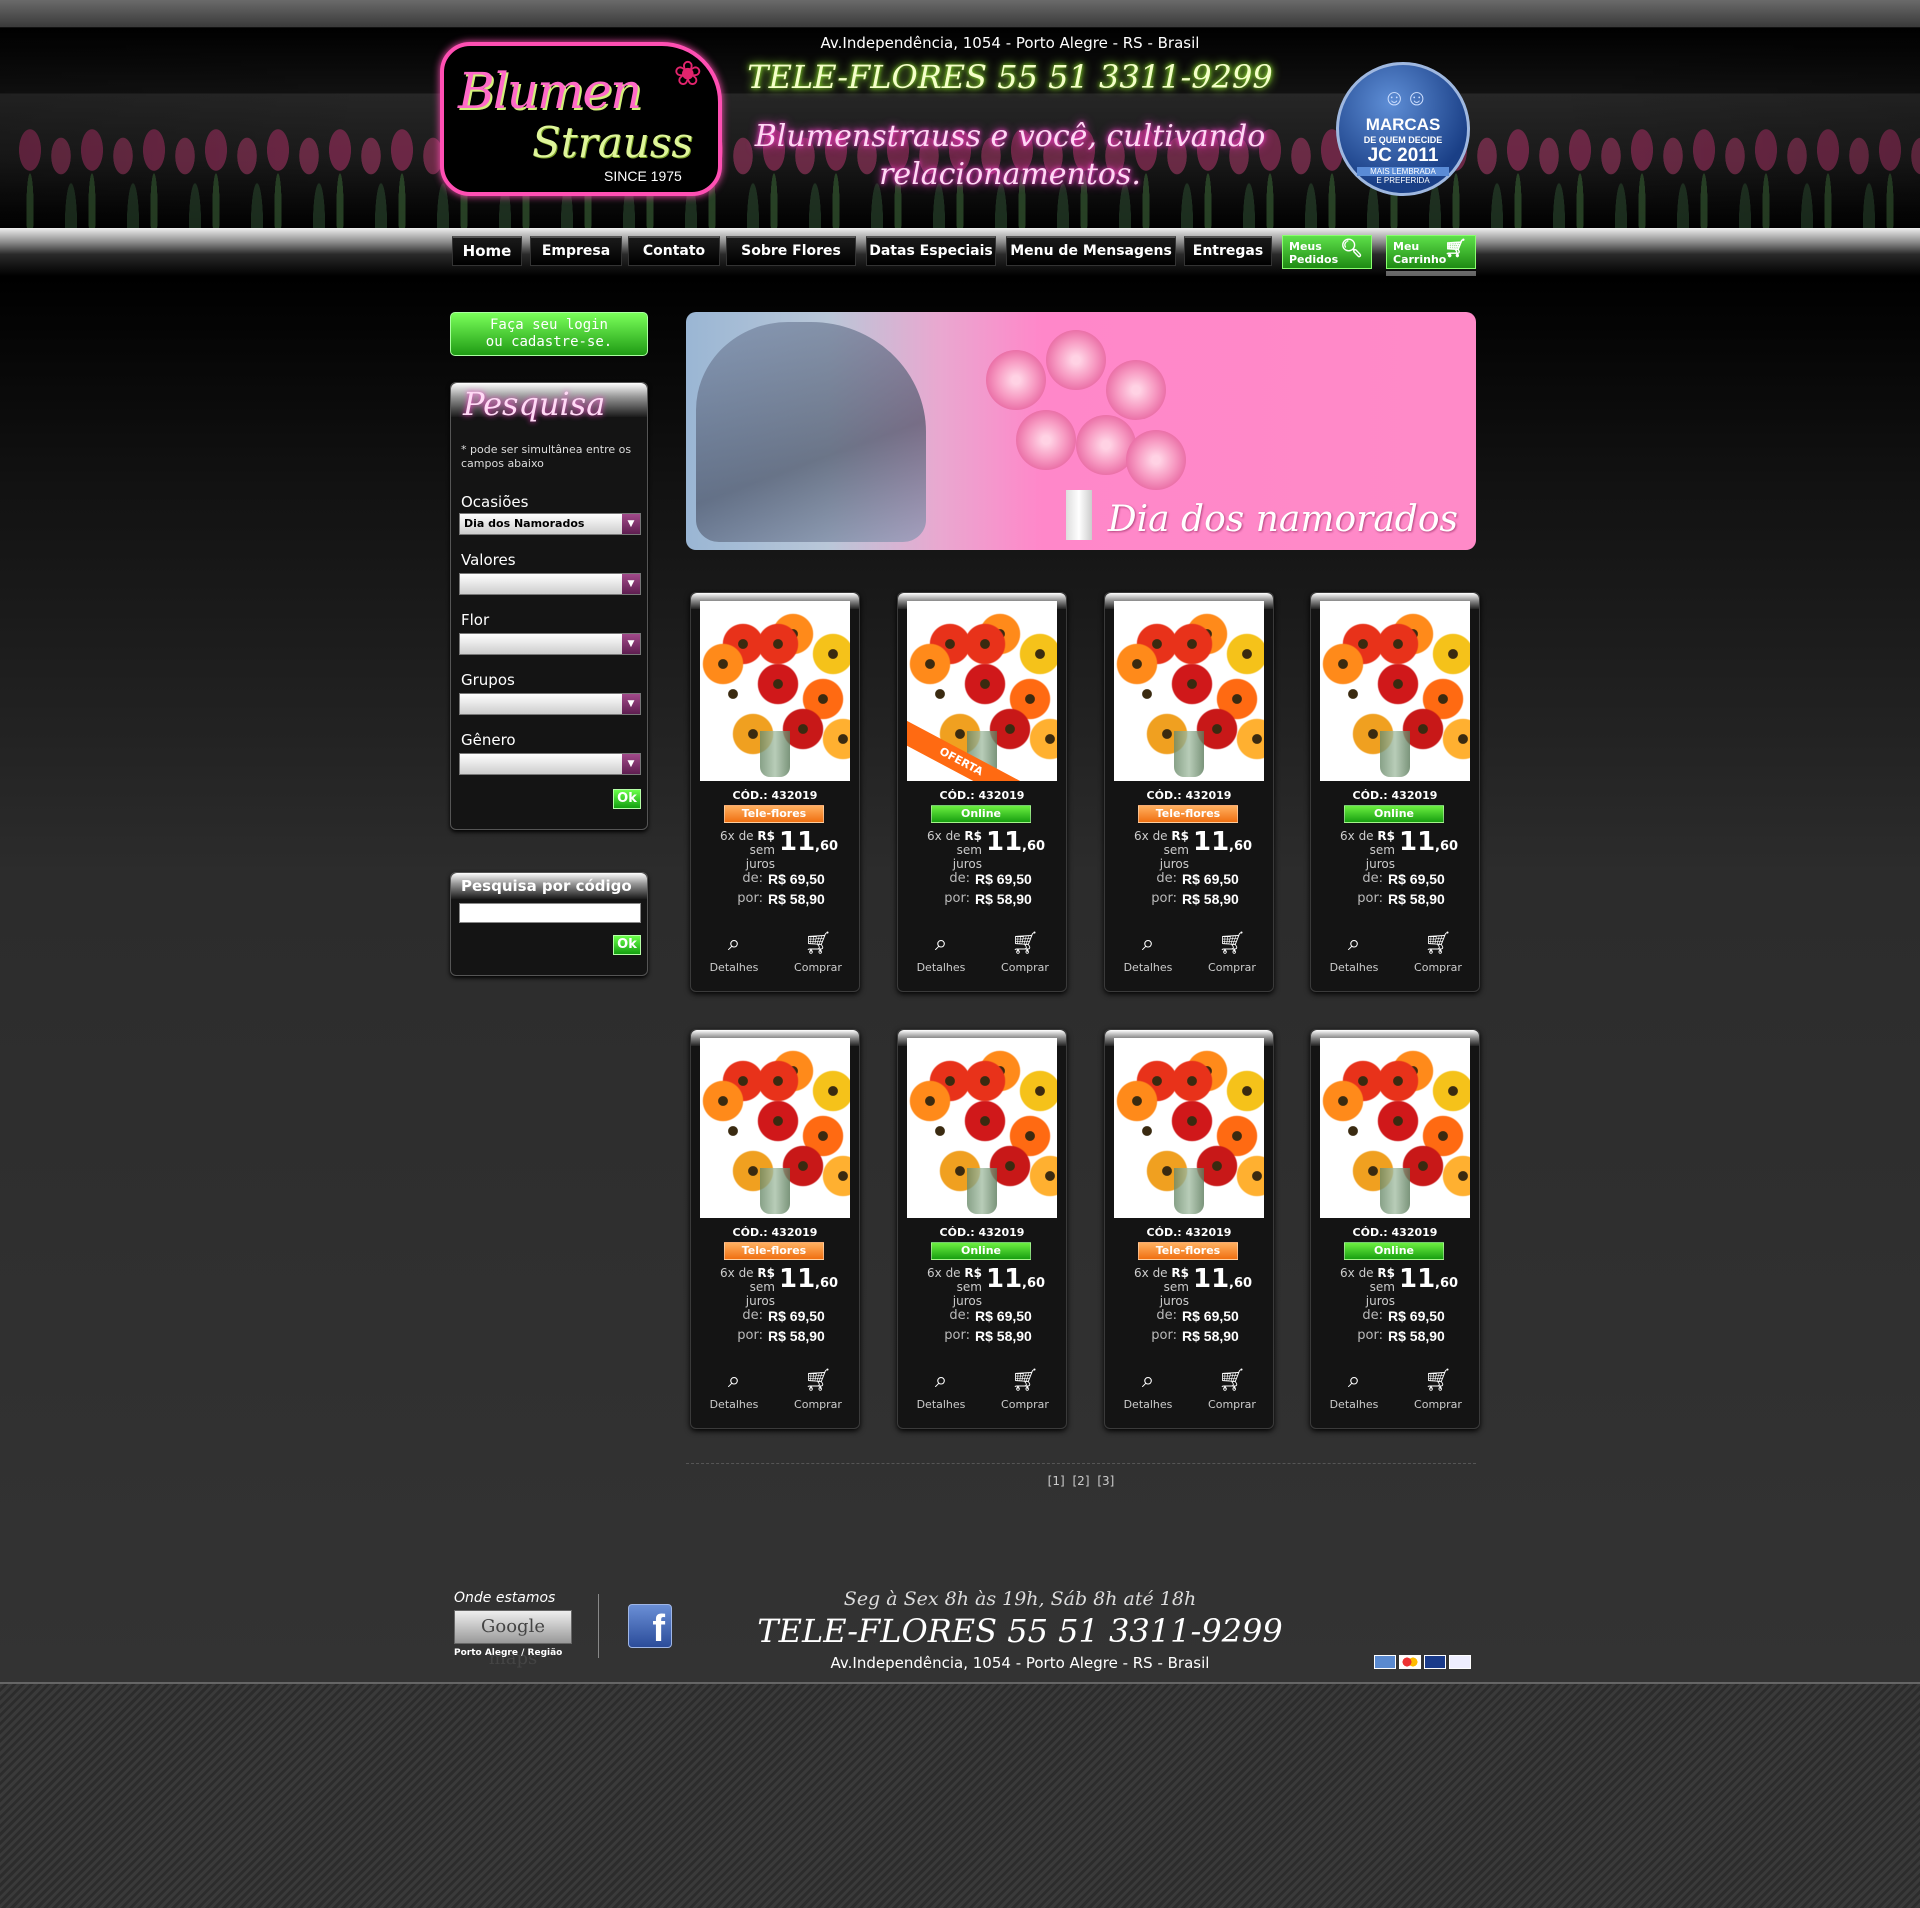 Image resolution: width=1920 pixels, height=1908 pixels. What do you see at coordinates (931, 251) in the screenshot?
I see `nav-datas-especiais: Datas Especiais` at bounding box center [931, 251].